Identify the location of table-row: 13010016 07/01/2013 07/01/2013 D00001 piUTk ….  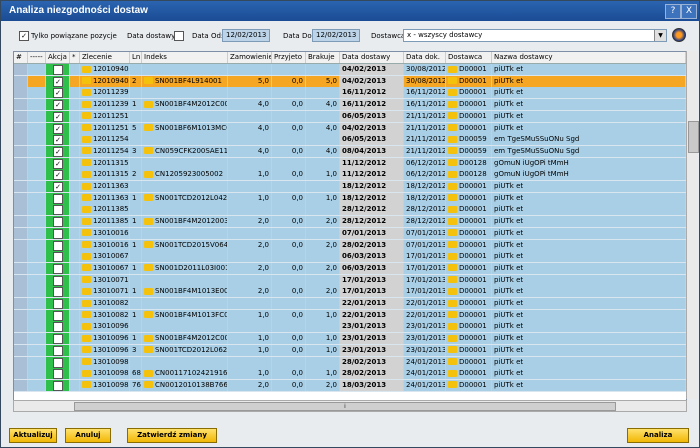
(350, 233).